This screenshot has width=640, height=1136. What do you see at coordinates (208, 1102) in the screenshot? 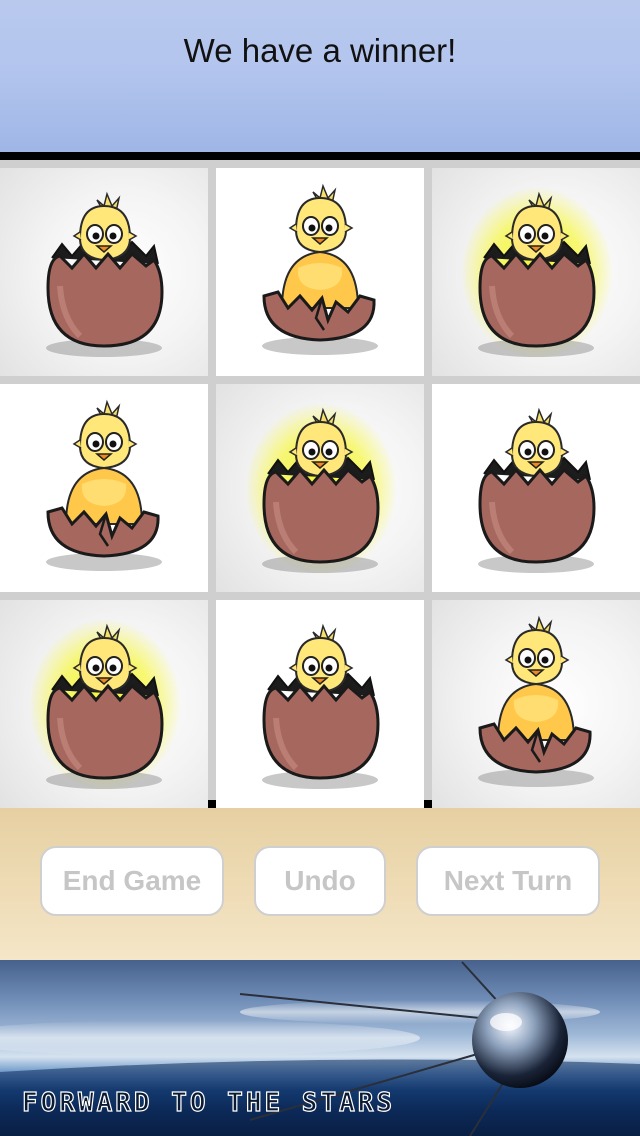
I see `banner-tagline: Forward to the stars` at bounding box center [208, 1102].